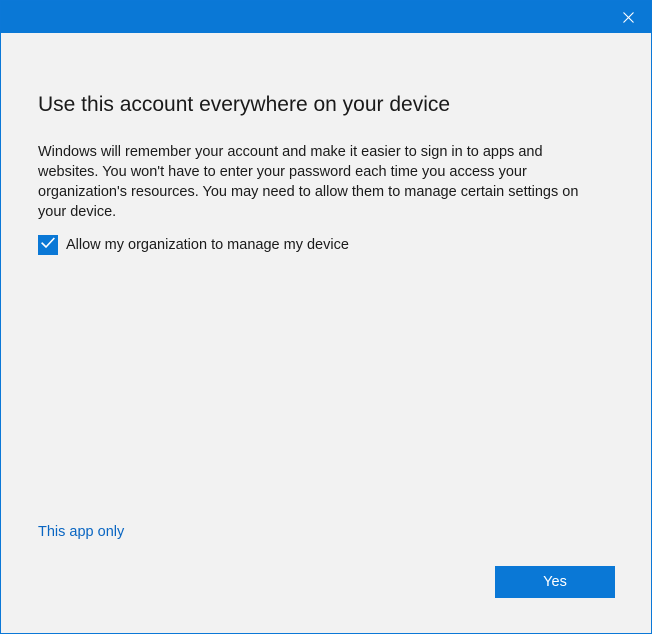 The height and width of the screenshot is (634, 652). Describe the element at coordinates (555, 582) in the screenshot. I see `yes-button: Yes` at that location.